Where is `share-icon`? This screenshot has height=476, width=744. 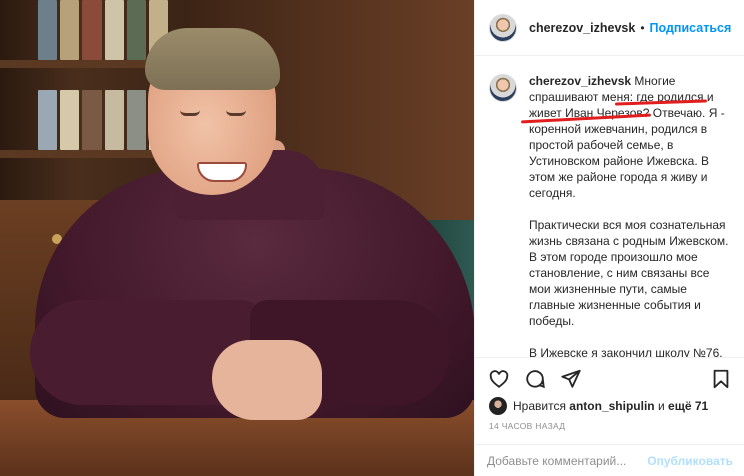 share-icon is located at coordinates (571, 379).